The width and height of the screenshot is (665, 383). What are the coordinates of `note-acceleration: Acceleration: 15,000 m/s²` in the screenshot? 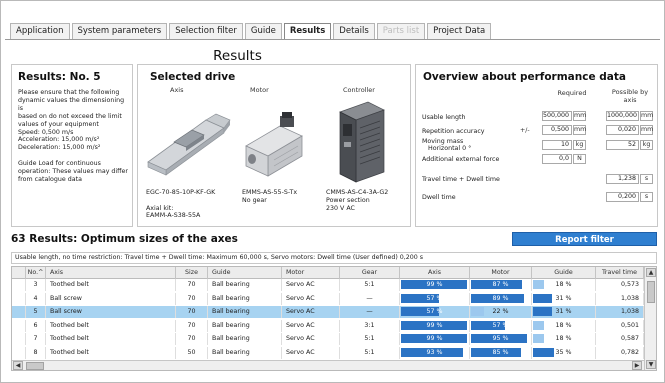 It's located at (59, 140).